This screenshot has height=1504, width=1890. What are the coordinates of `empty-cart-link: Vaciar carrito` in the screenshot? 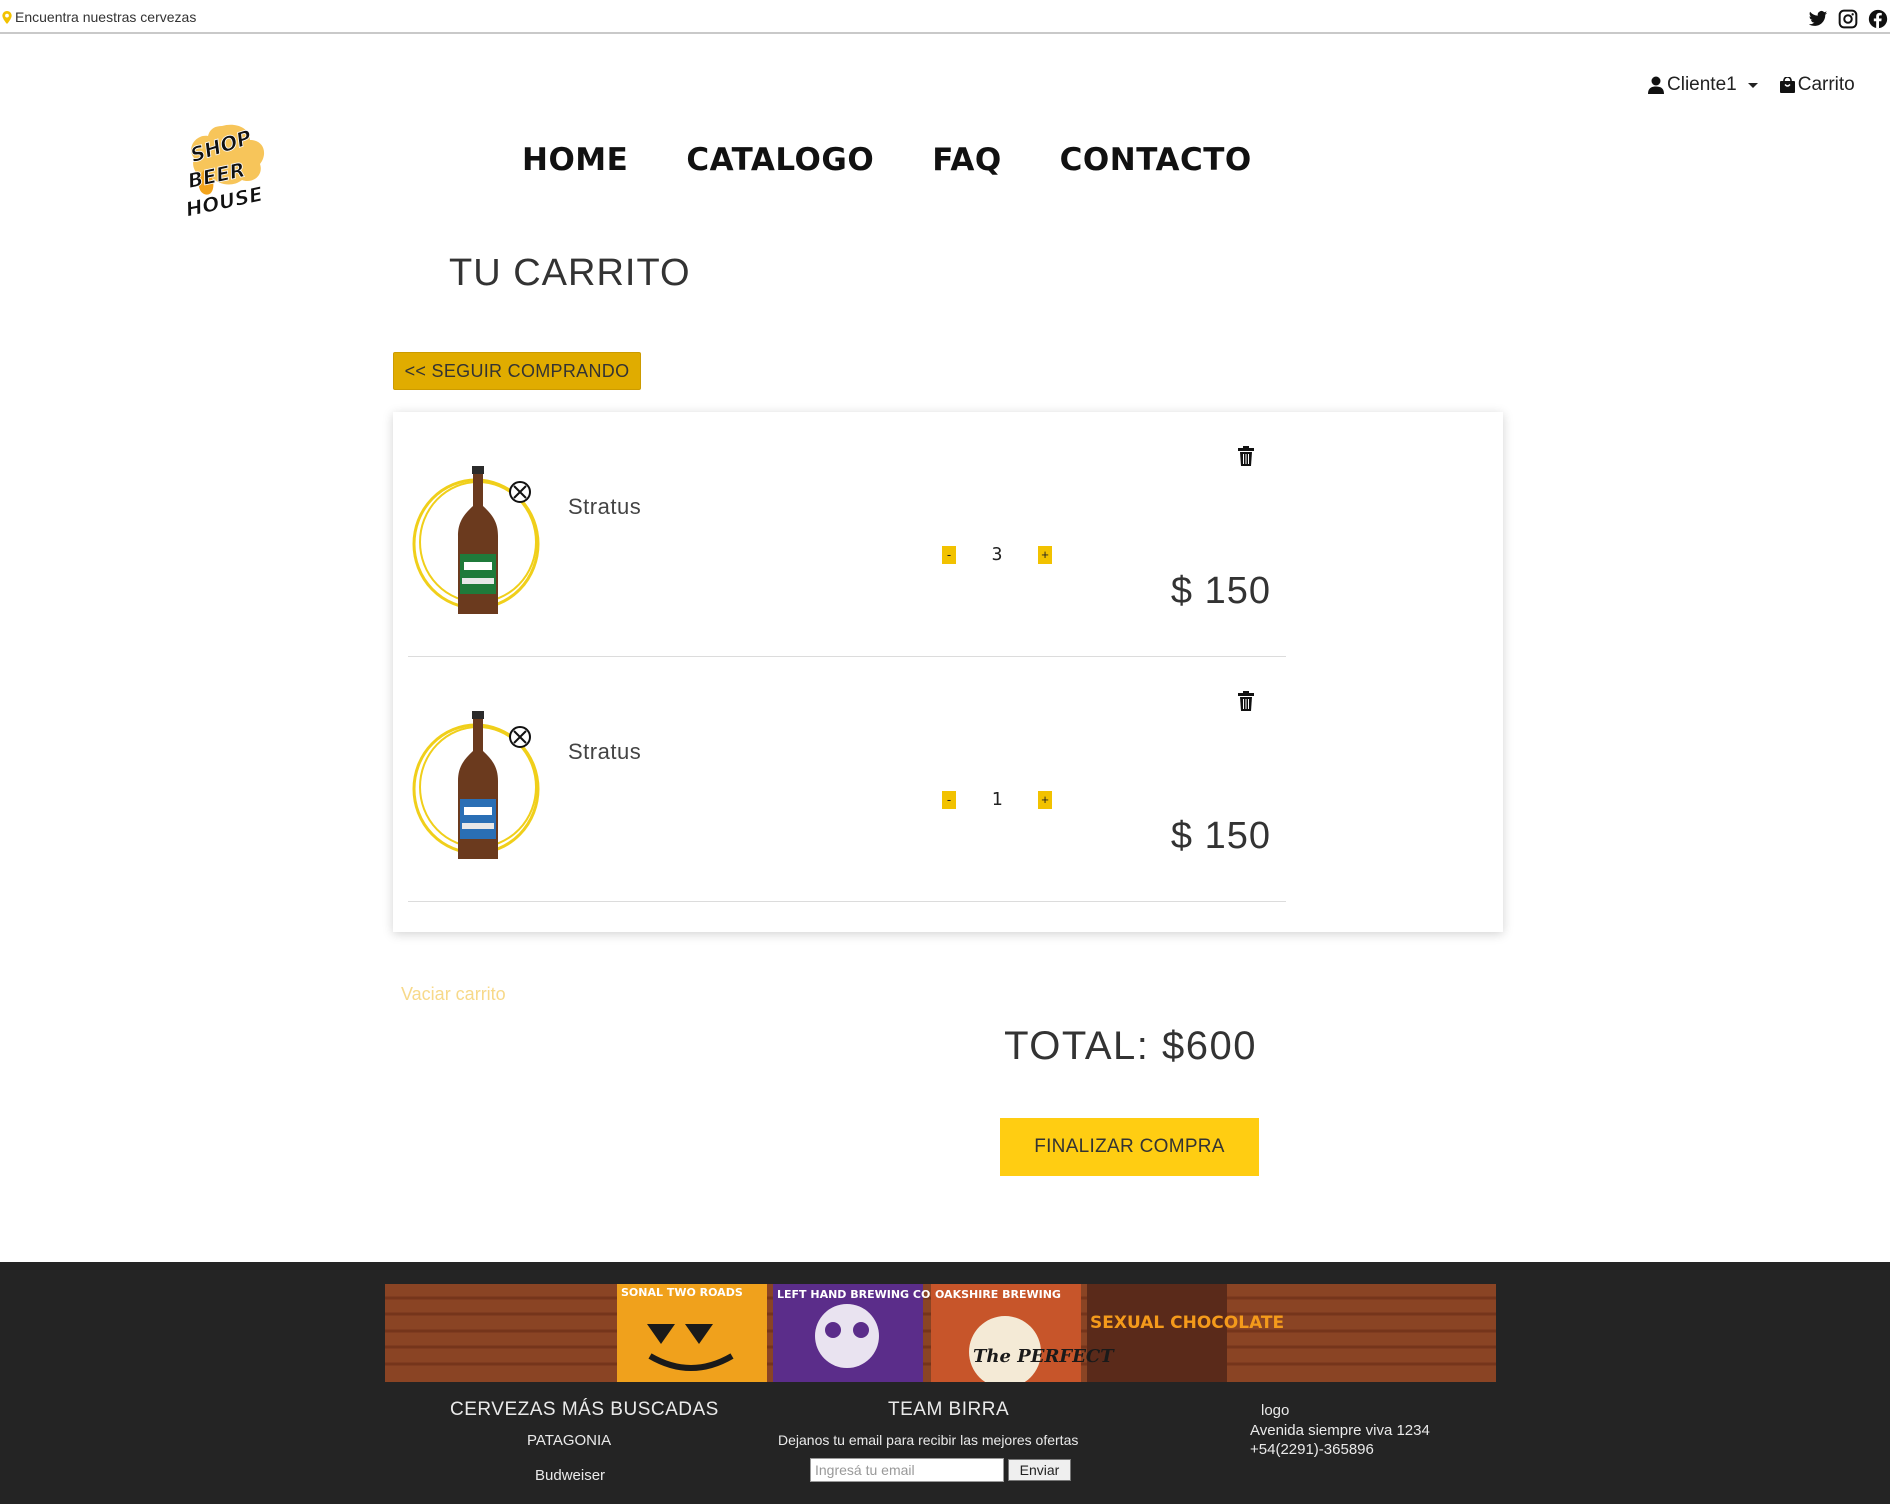 It's located at (453, 994).